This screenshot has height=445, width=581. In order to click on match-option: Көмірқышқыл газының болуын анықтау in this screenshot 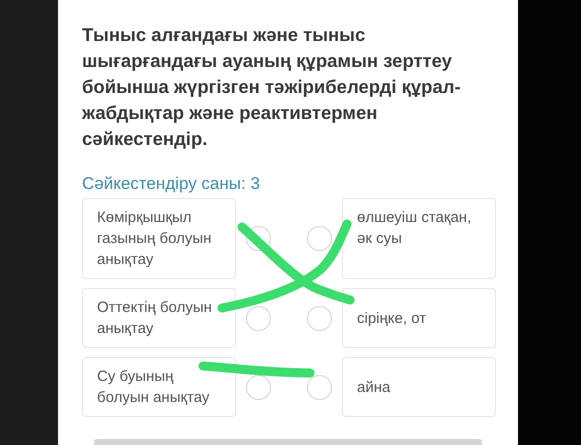, I will do `click(159, 238)`.